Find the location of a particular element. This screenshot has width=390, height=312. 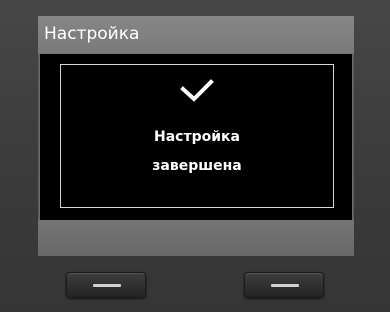

left-softkey-button is located at coordinates (106, 285).